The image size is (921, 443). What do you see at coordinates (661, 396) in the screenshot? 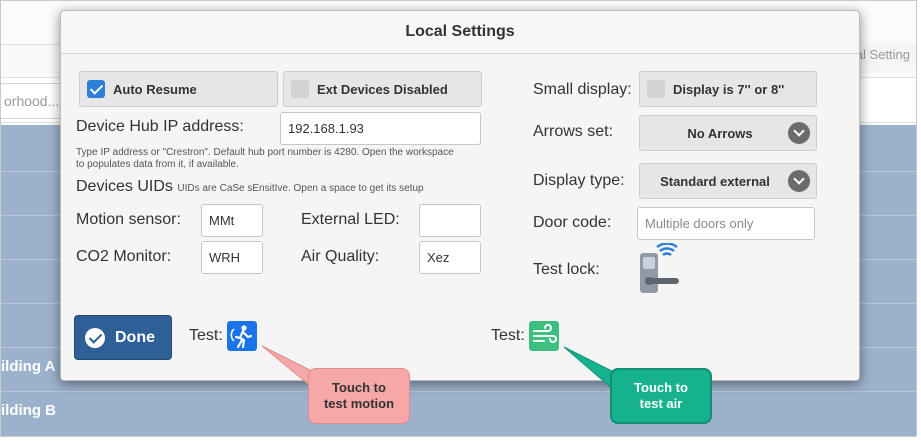
I see `air-callout: Touch to test air` at bounding box center [661, 396].